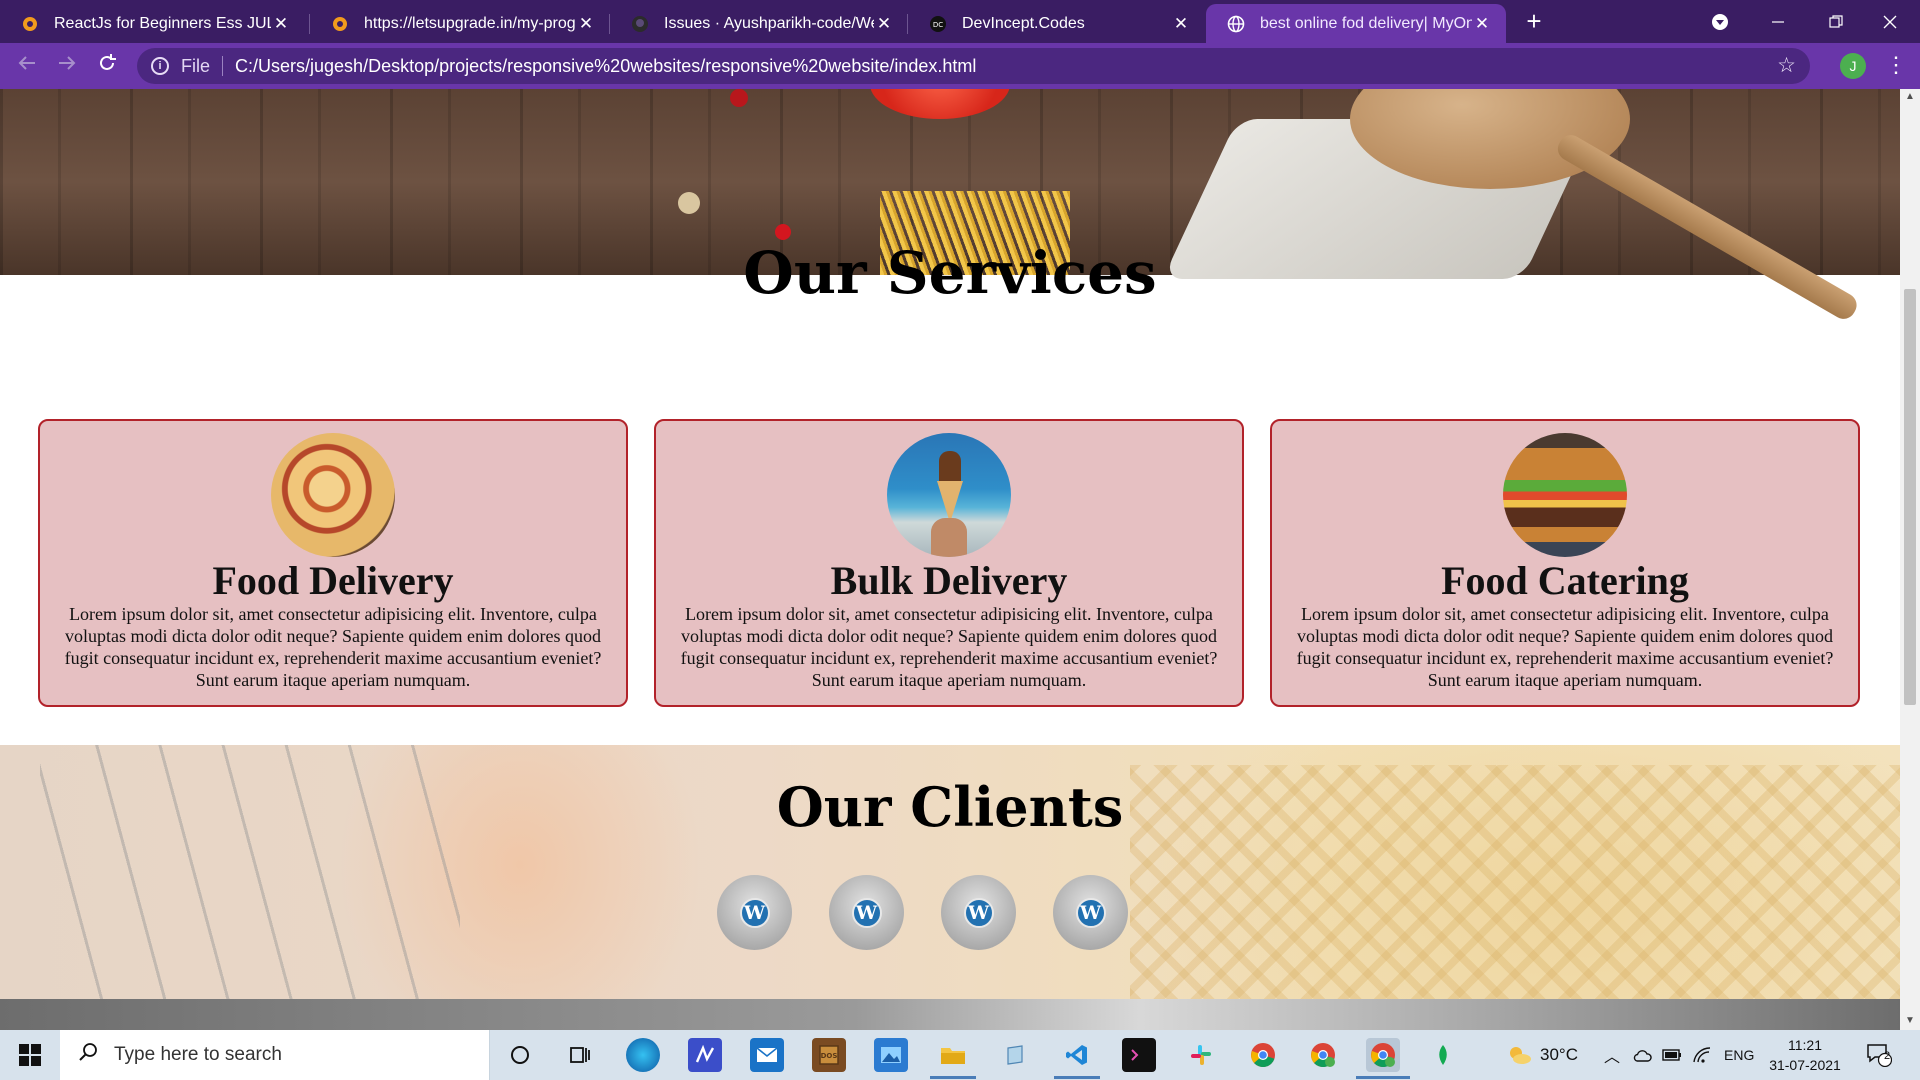  What do you see at coordinates (1778, 21) in the screenshot?
I see `minimize-icon` at bounding box center [1778, 21].